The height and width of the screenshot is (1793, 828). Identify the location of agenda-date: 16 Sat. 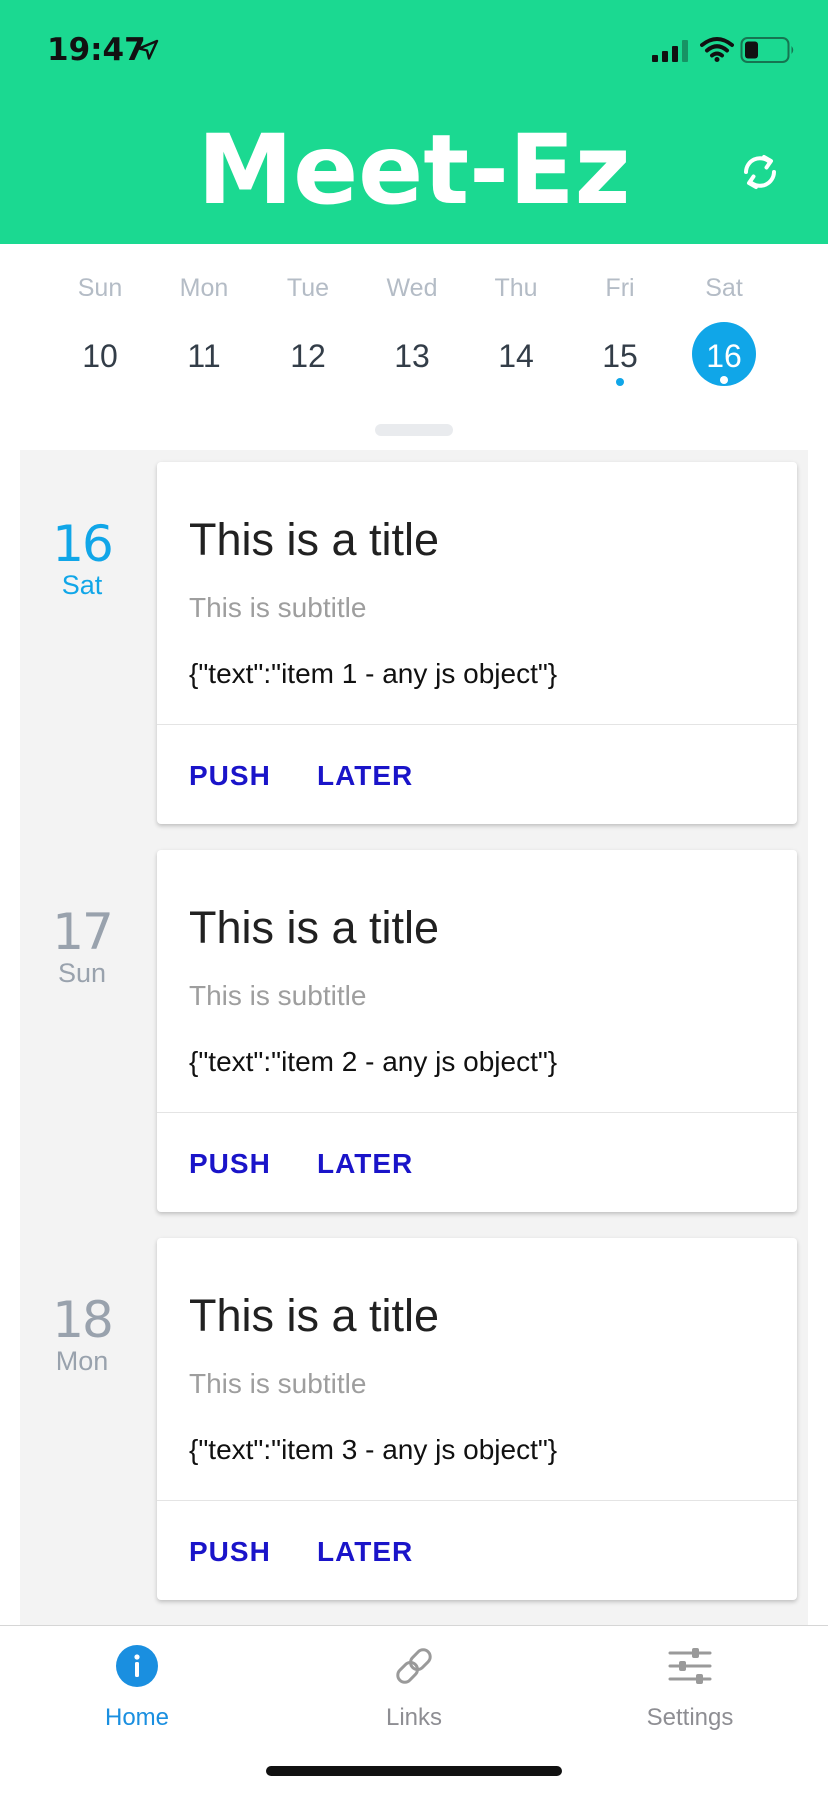
(82, 559).